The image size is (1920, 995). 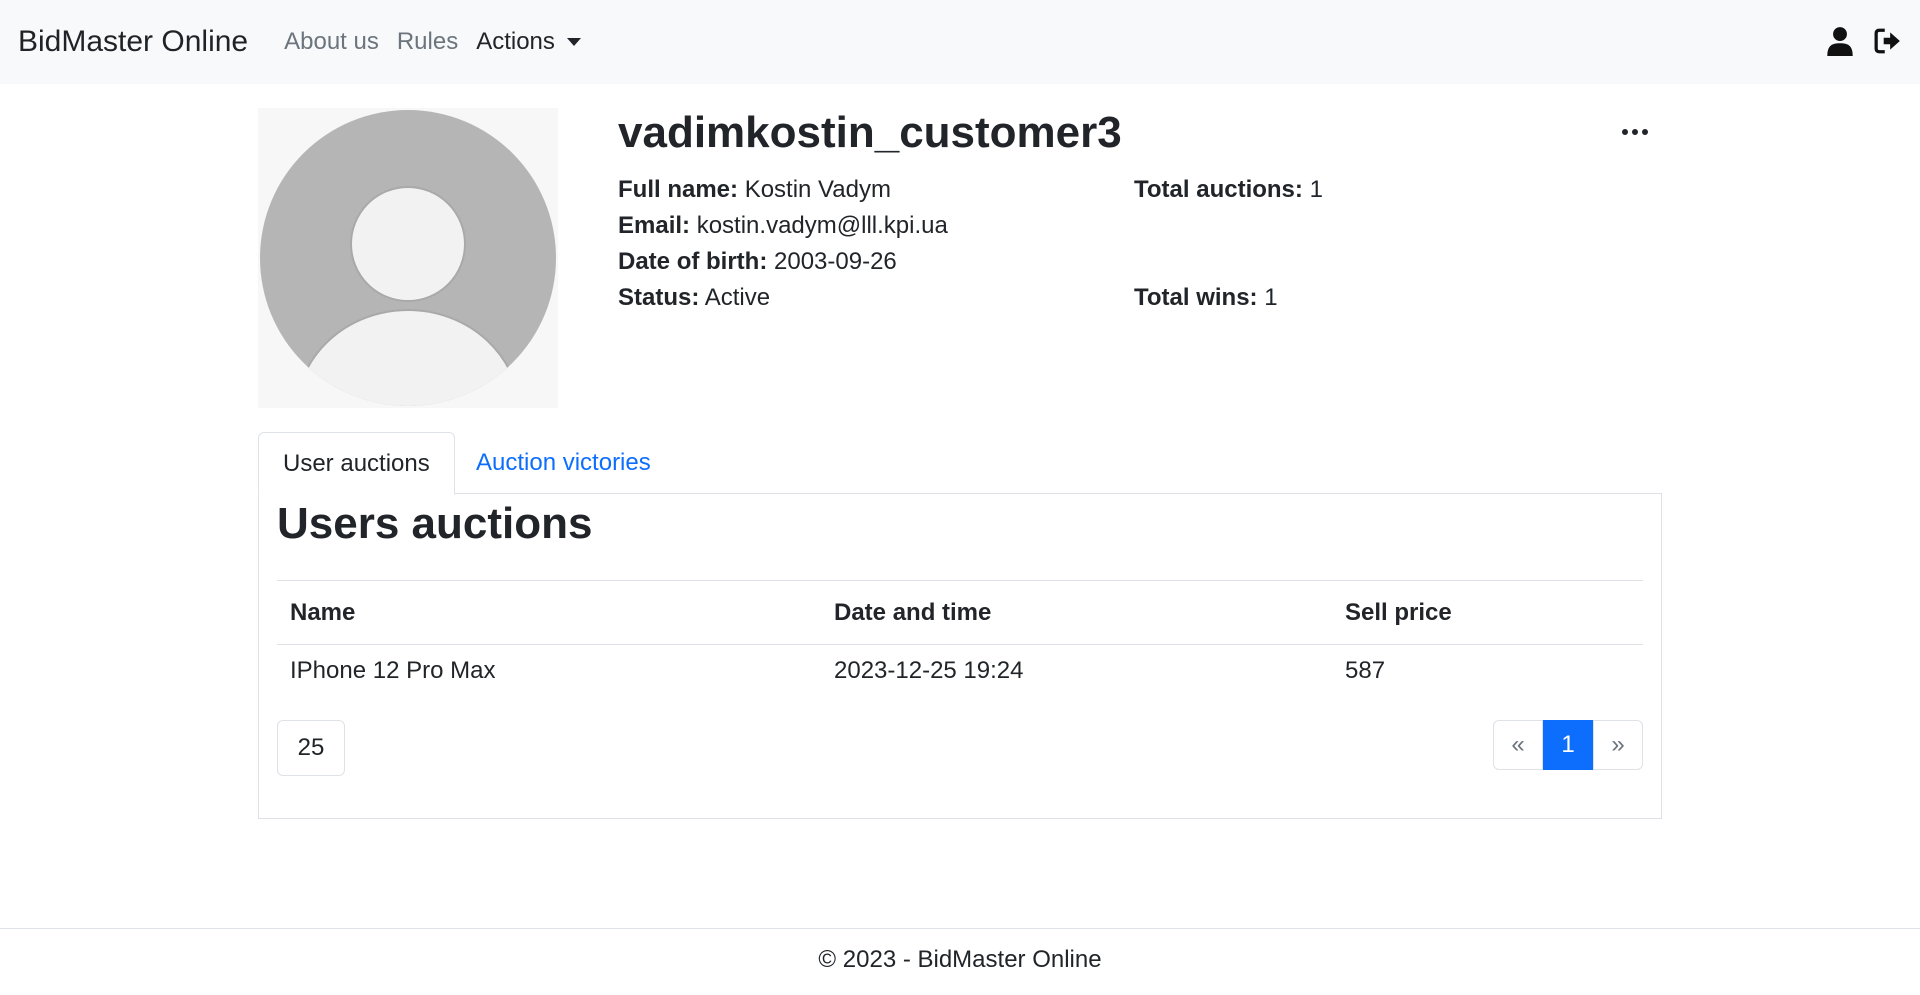 I want to click on full-name-row: Full name: Kostin Vadym, so click(x=754, y=190).